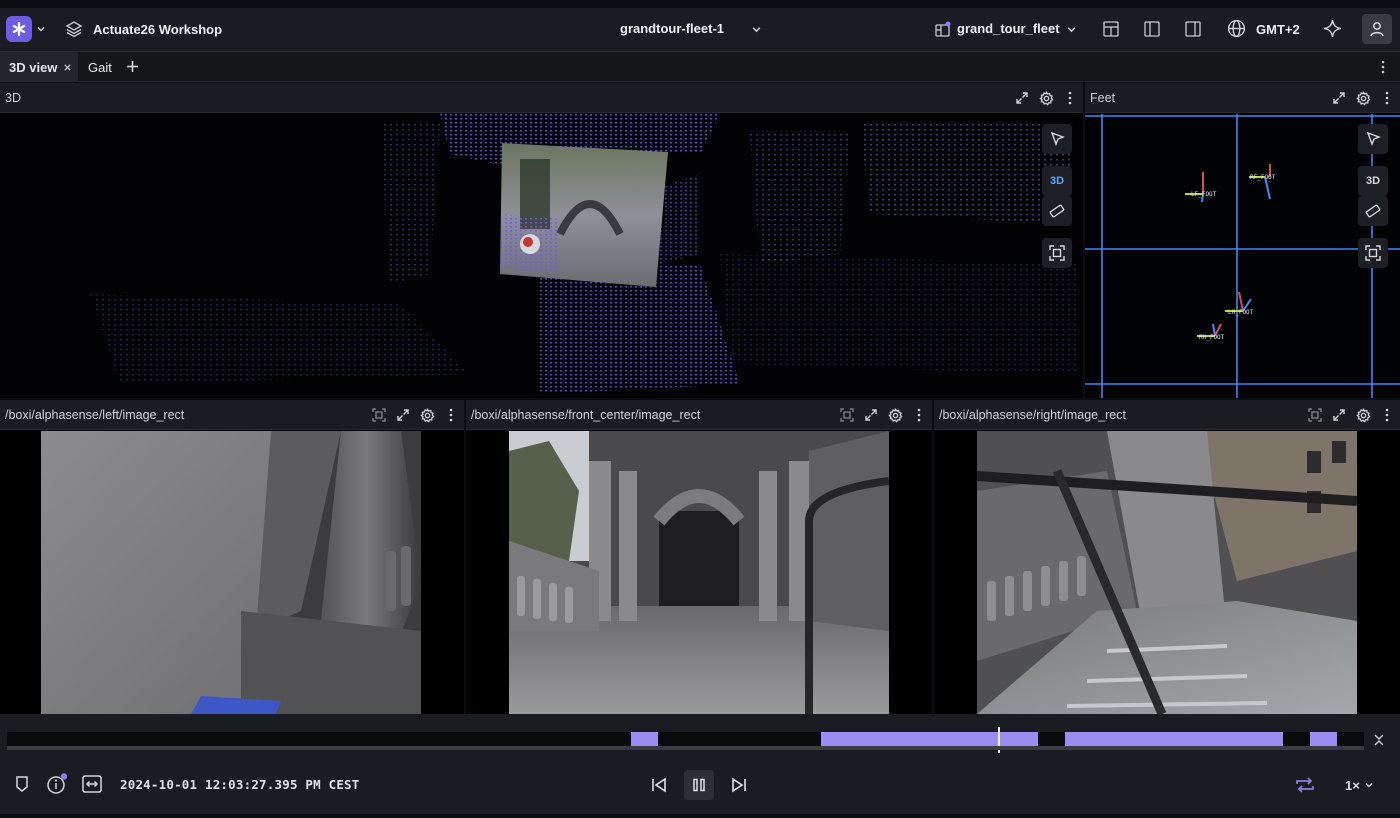  Describe the element at coordinates (1032, 415) in the screenshot. I see `panel-title: /boxi/alphasense/right/image_rect` at that location.